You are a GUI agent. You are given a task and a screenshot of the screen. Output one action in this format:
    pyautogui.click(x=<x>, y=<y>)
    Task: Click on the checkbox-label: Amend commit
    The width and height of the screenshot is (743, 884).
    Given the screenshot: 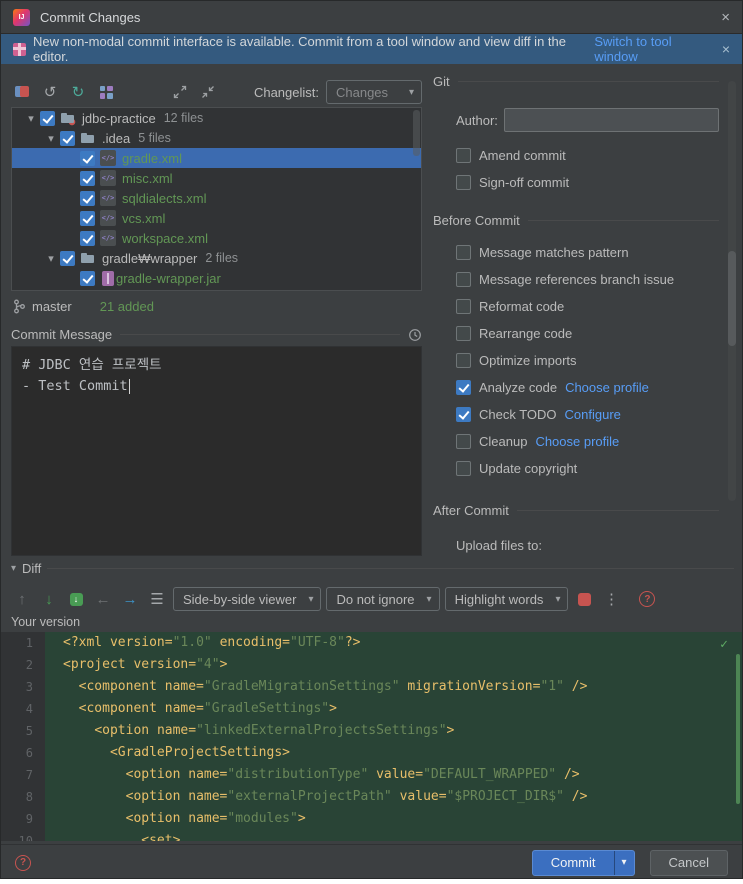 What is the action you would take?
    pyautogui.click(x=522, y=155)
    